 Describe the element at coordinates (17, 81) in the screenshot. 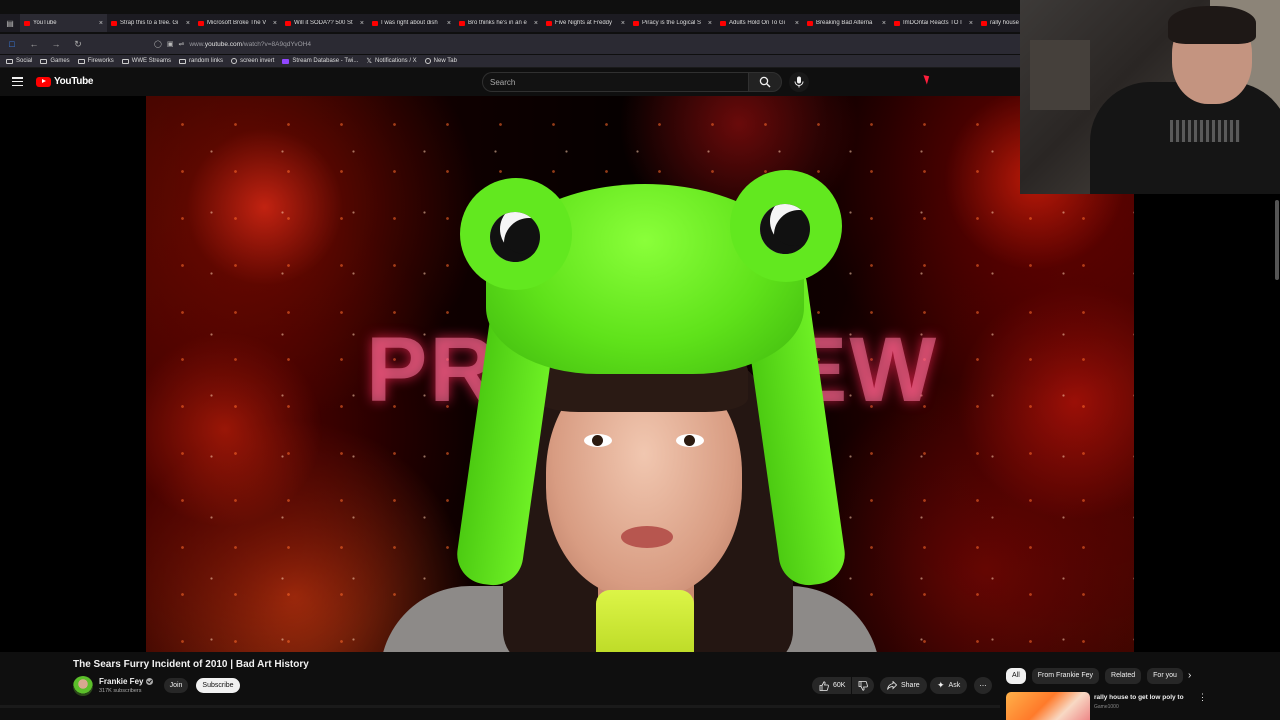

I see `hamburger-menu-icon` at that location.